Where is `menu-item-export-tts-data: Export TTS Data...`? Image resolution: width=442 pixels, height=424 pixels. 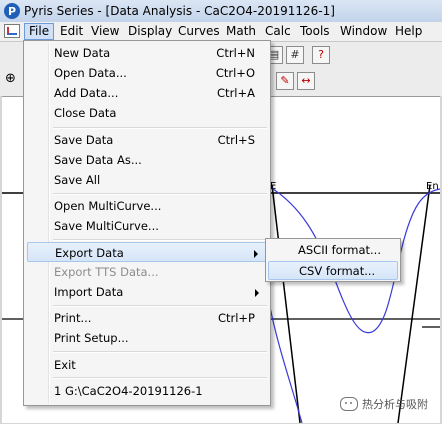 menu-item-export-tts-data: Export TTS Data... is located at coordinates (147, 272).